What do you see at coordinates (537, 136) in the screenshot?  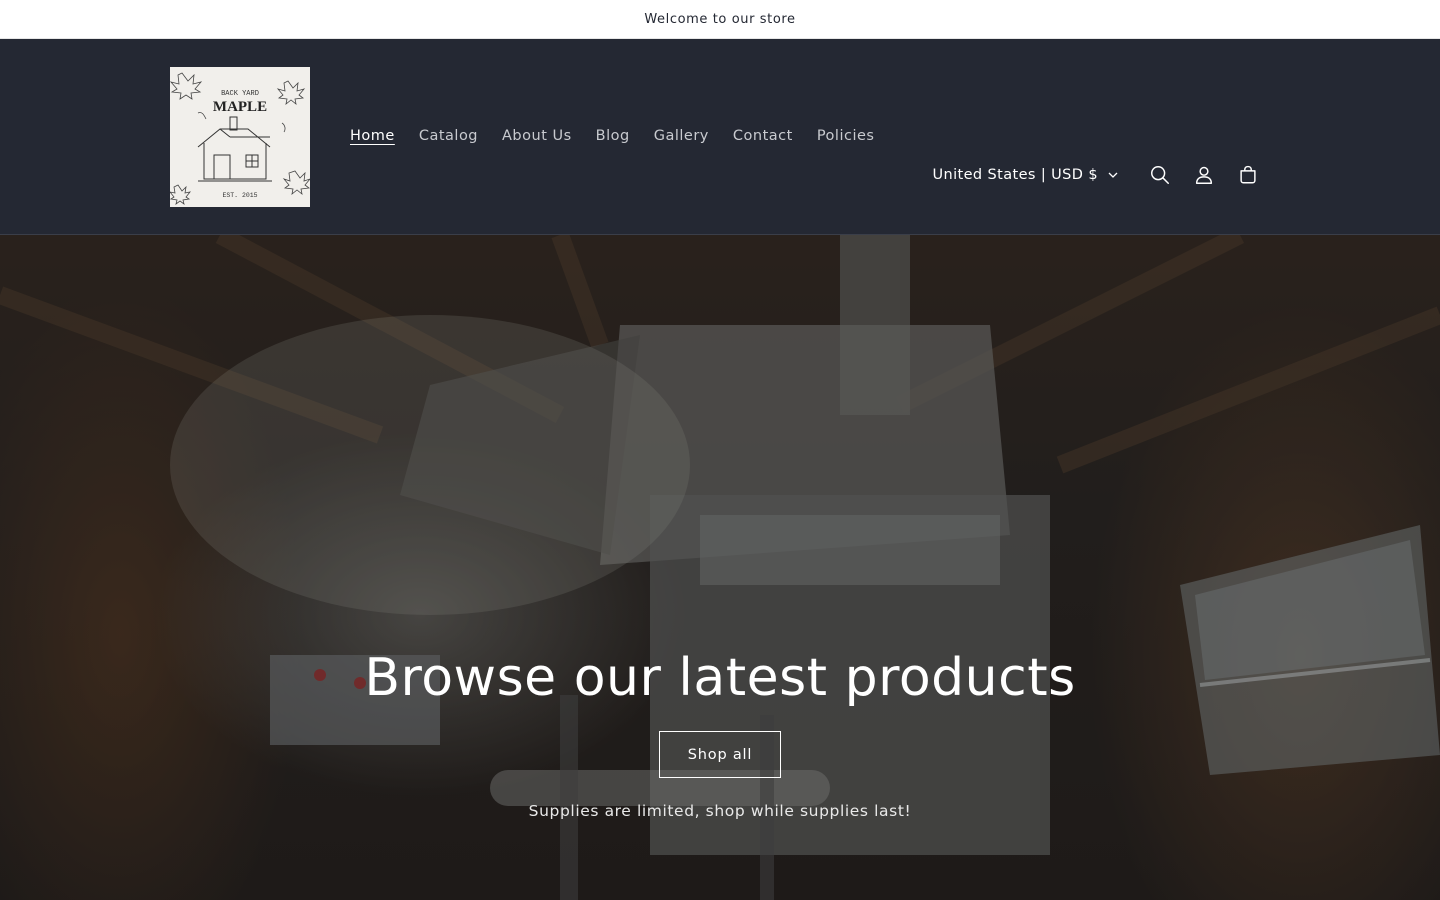 I see `nav-item-about-us: About Us` at bounding box center [537, 136].